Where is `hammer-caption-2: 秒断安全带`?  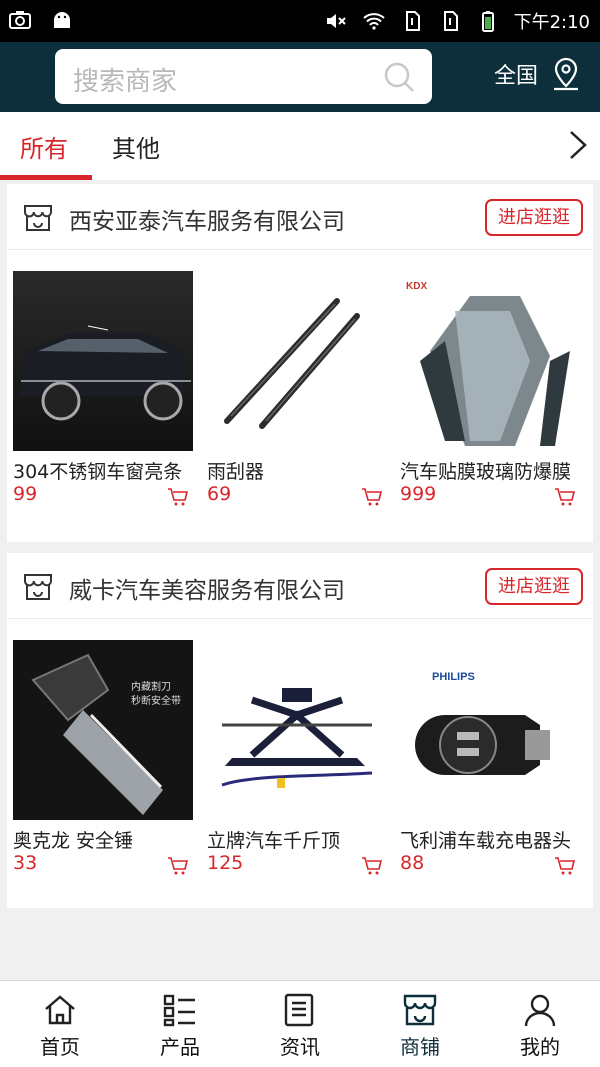
hammer-caption-2: 秒断安全带 is located at coordinates (156, 700).